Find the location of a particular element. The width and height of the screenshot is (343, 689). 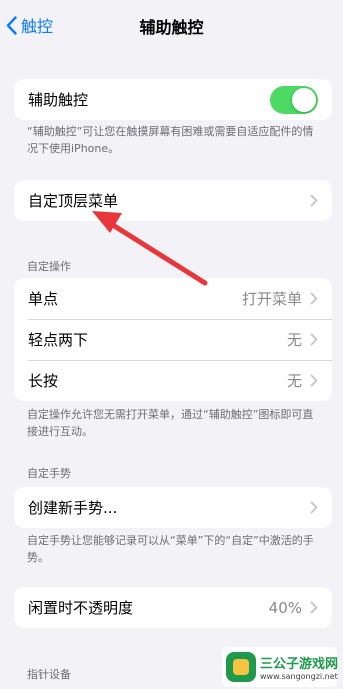

top-menu-group: 自定顶层菜单 is located at coordinates (173, 200).